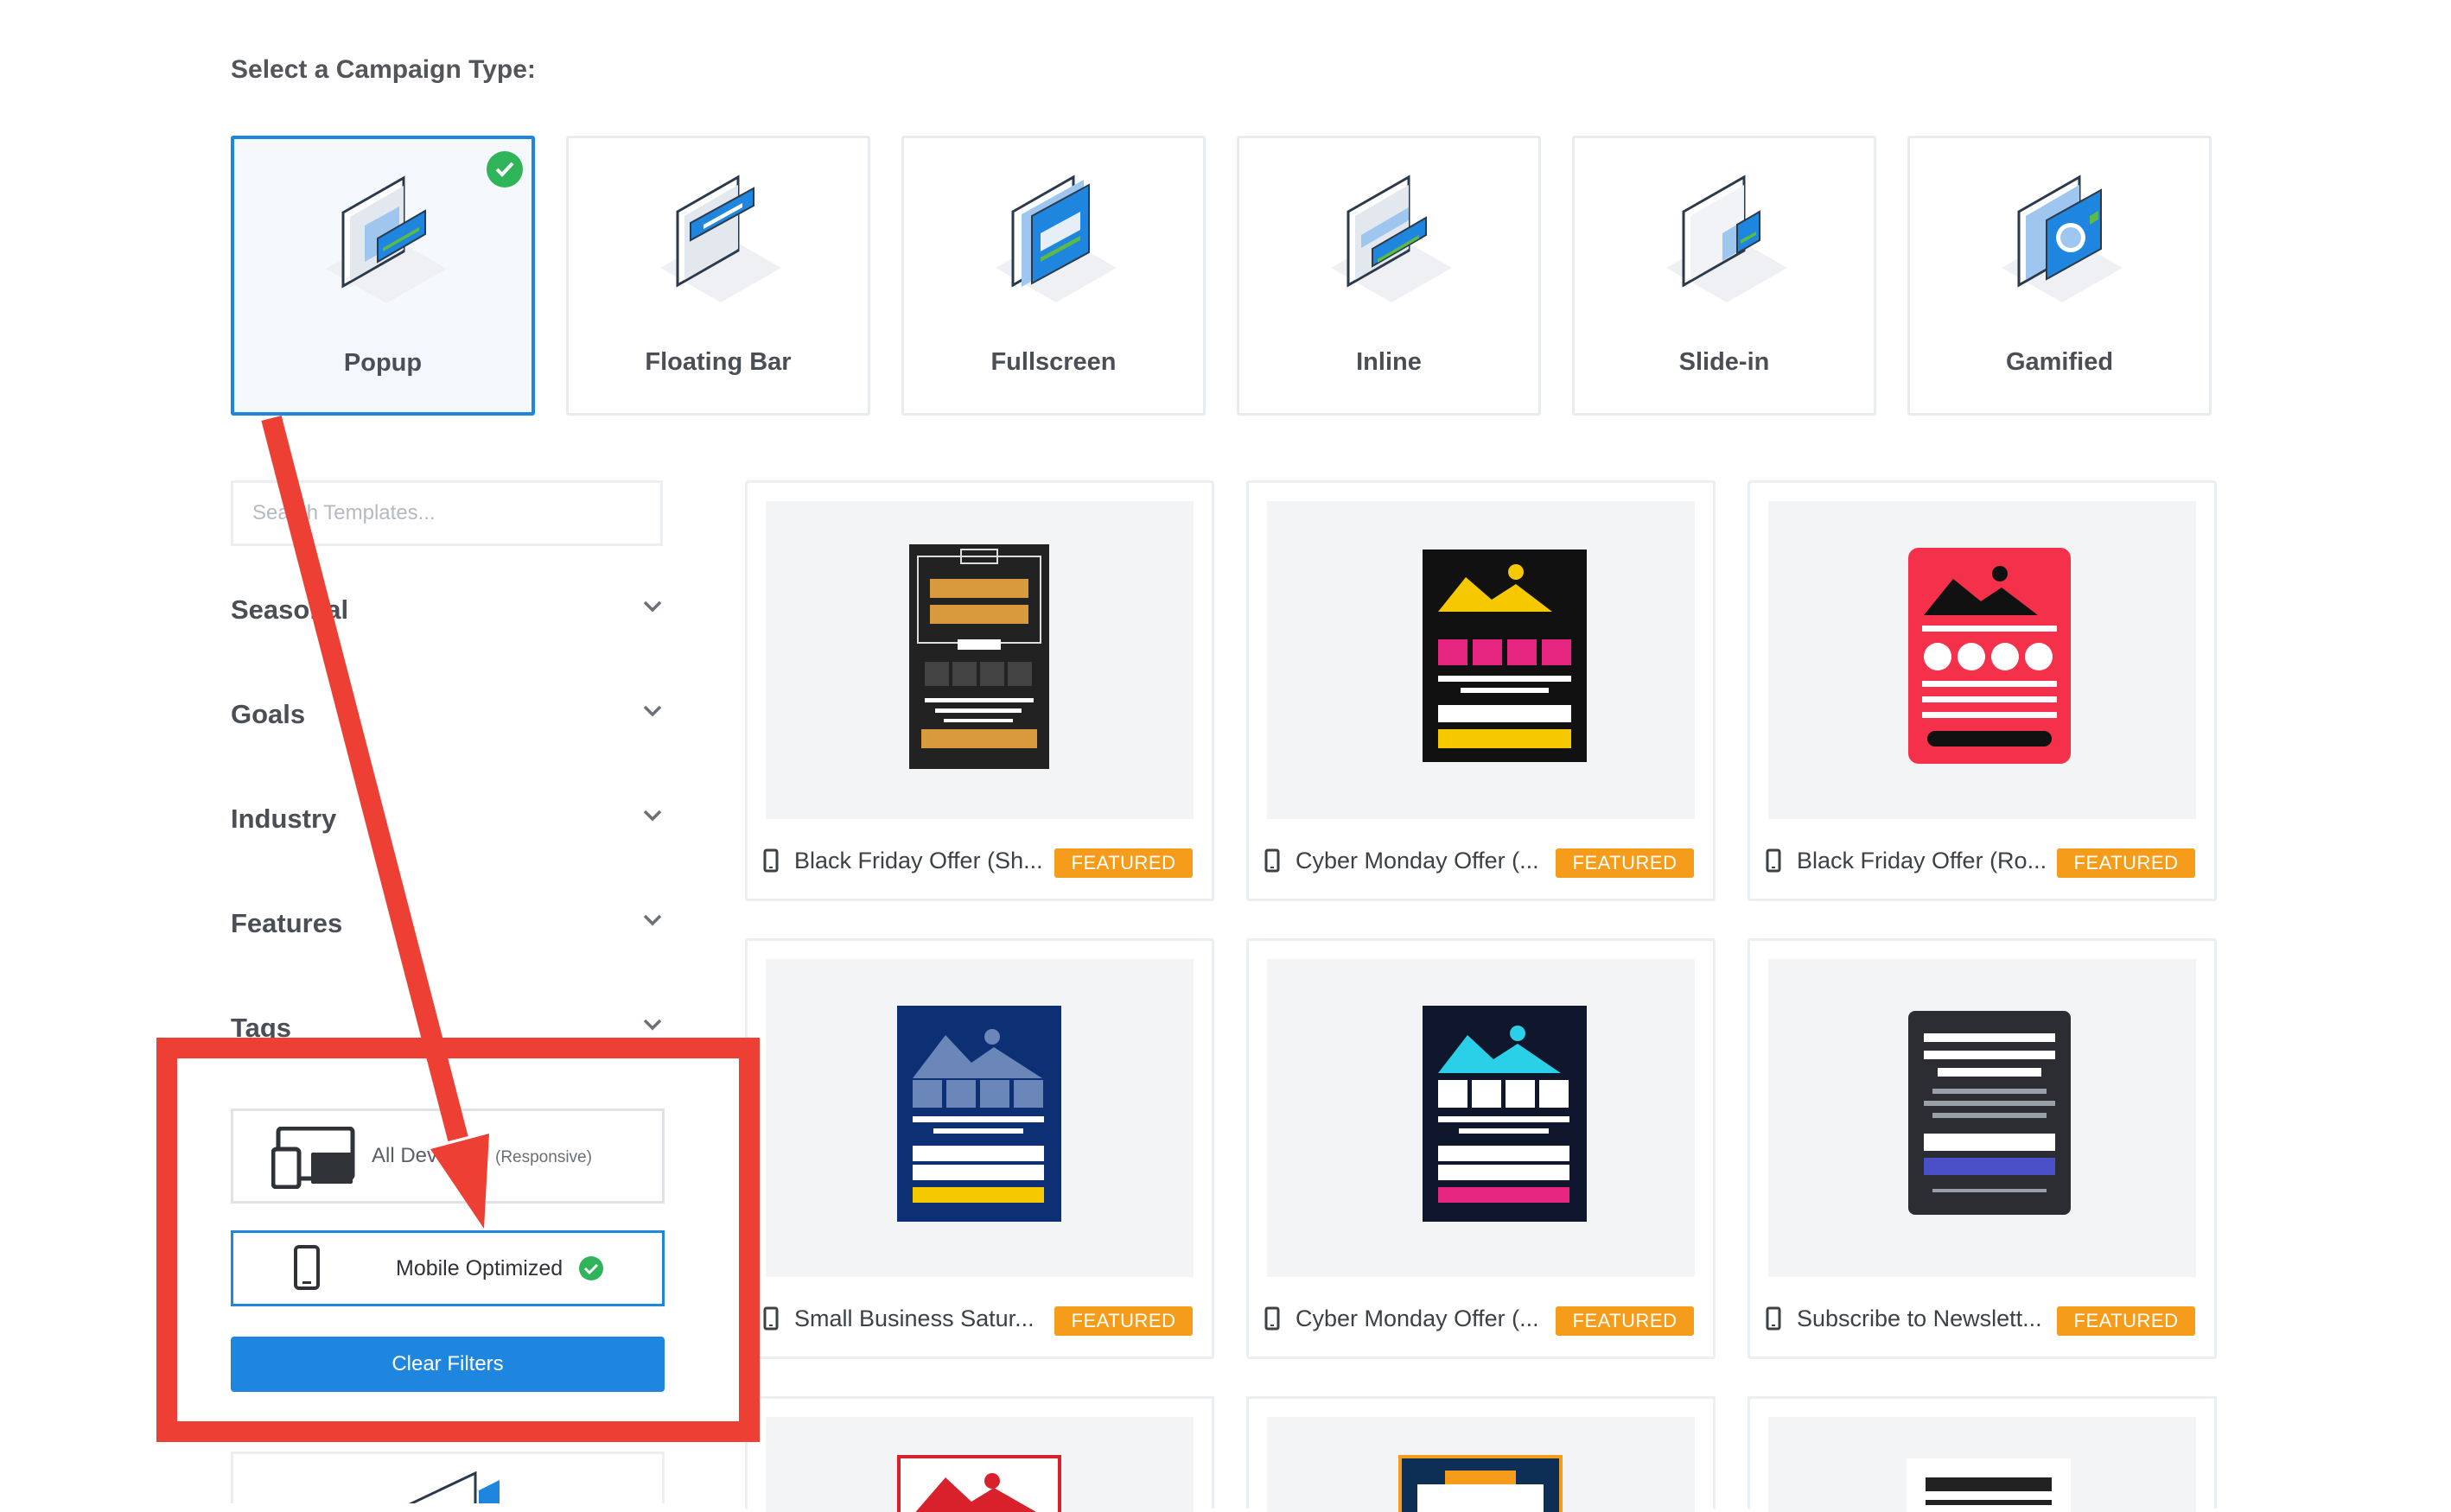 This screenshot has width=2451, height=1512. I want to click on filter-goals: Goals, so click(447, 713).